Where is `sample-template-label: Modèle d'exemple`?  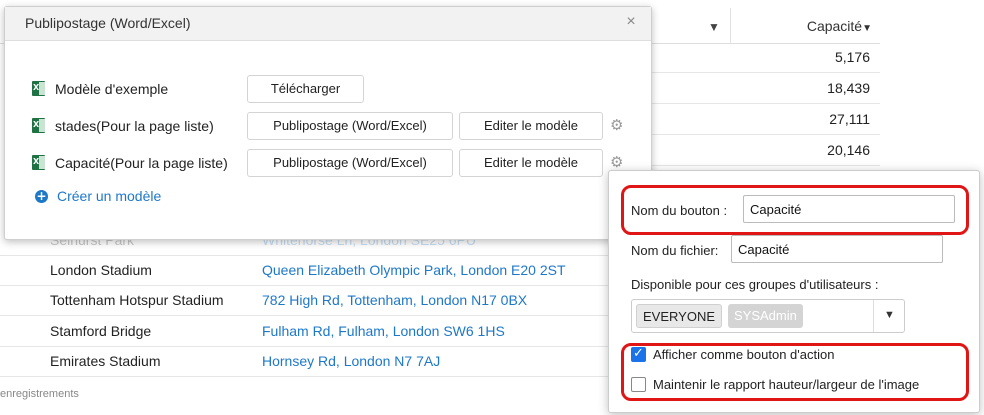
sample-template-label: Modèle d'exemple is located at coordinates (112, 89).